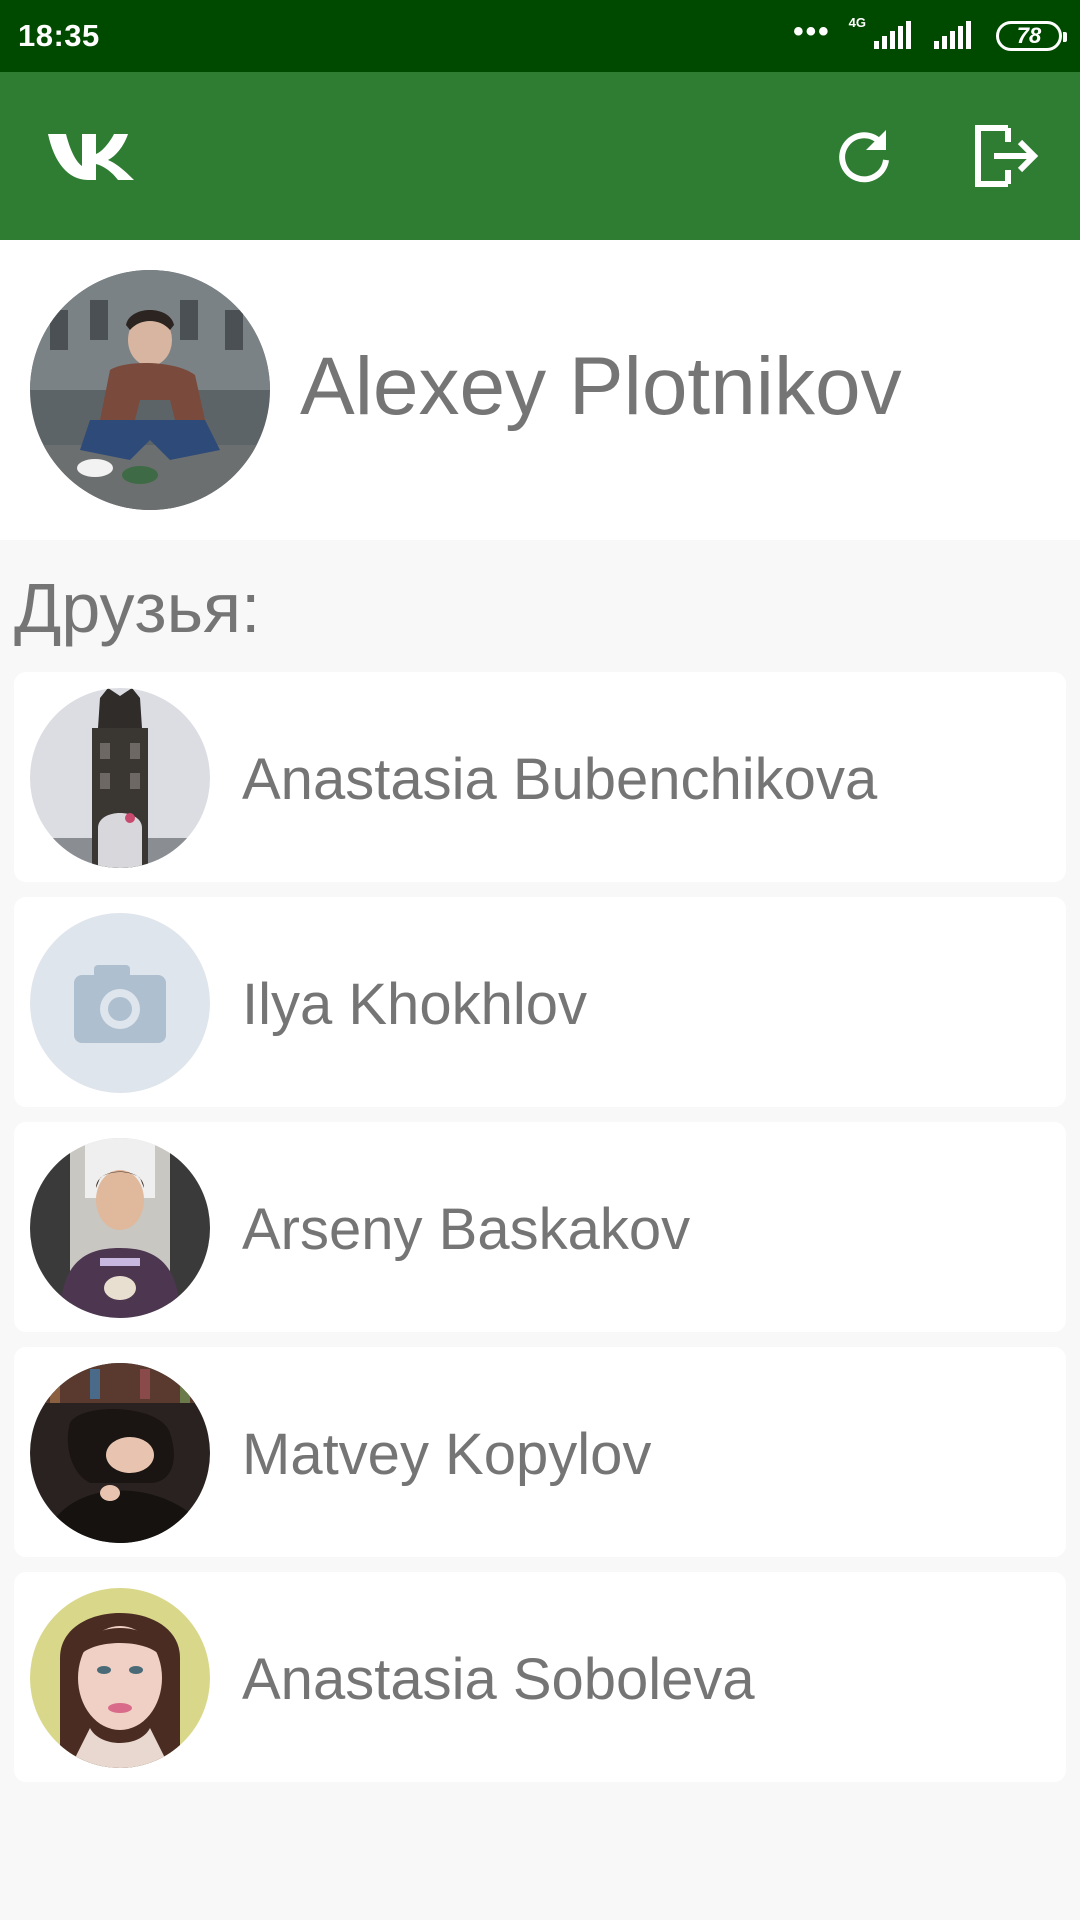 This screenshot has width=1080, height=1920. I want to click on battery-icon: 78, so click(1031, 36).